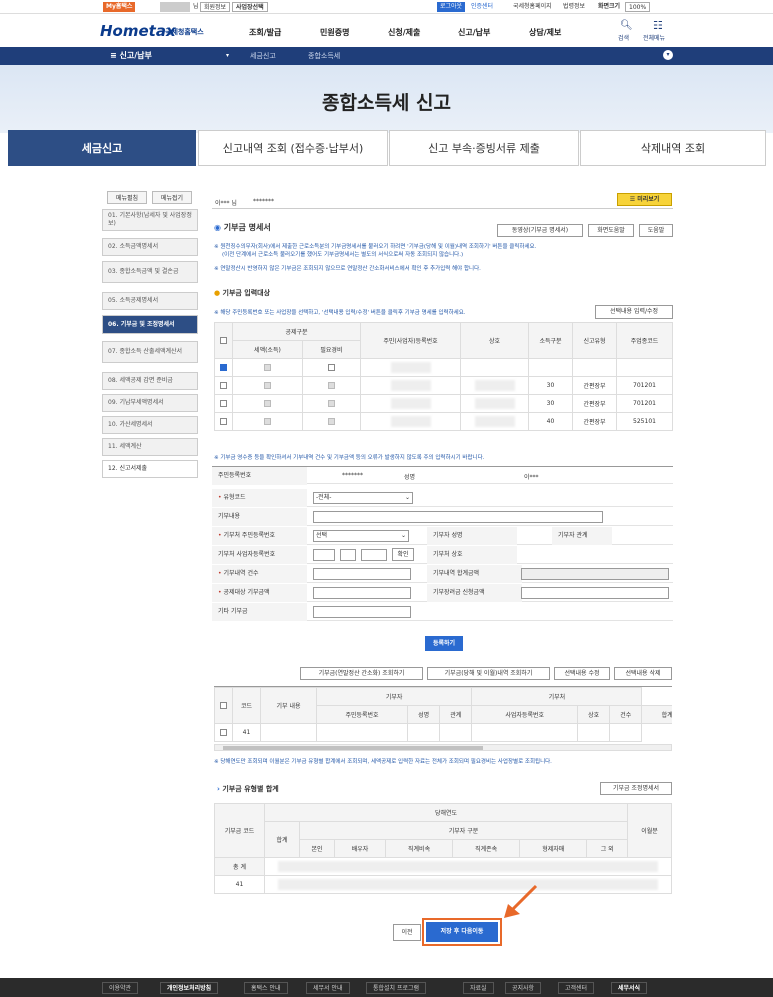 Image resolution: width=773 pixels, height=997 pixels. What do you see at coordinates (648, 199) in the screenshot?
I see `preview-label: 미리보기` at bounding box center [648, 199].